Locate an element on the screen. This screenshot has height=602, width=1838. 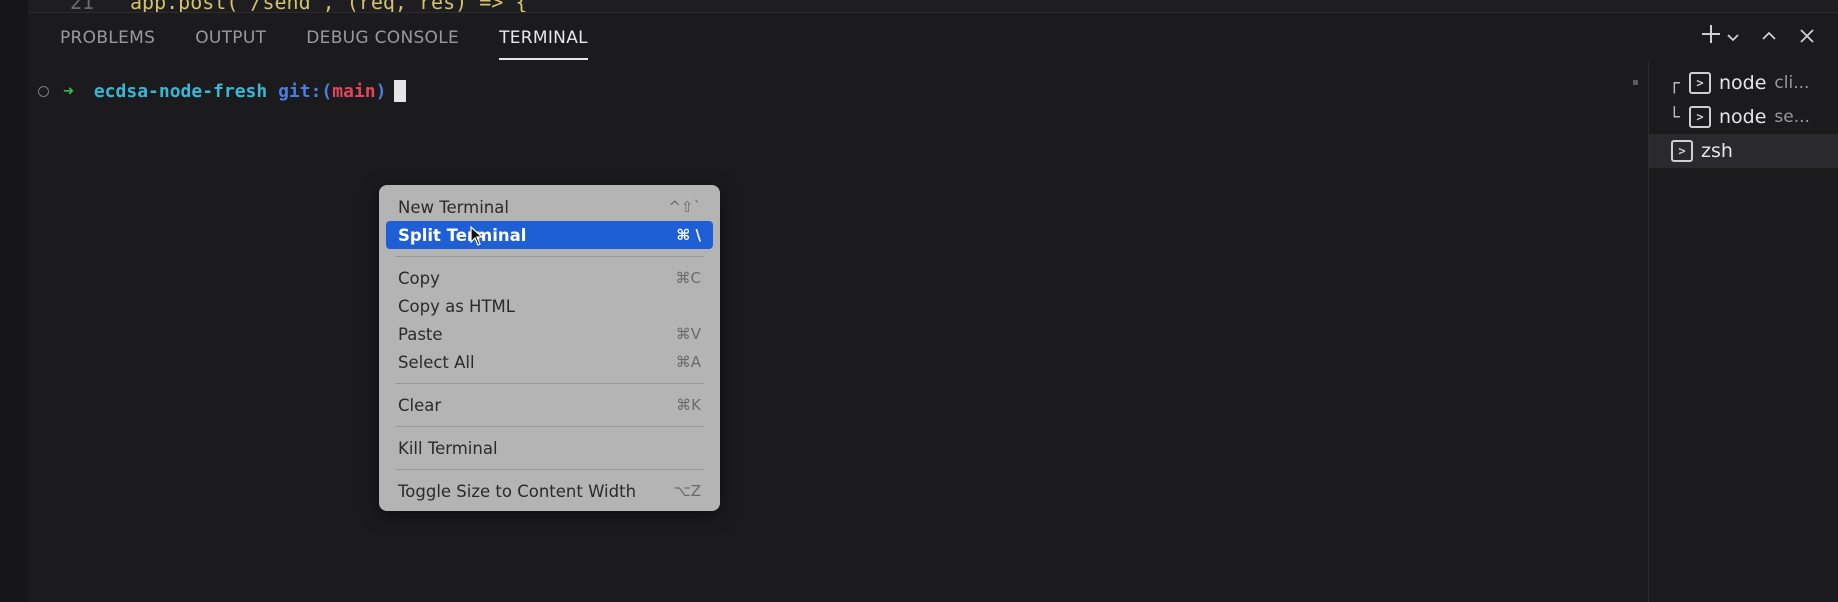
mouse-pointer-icon is located at coordinates (477, 236).